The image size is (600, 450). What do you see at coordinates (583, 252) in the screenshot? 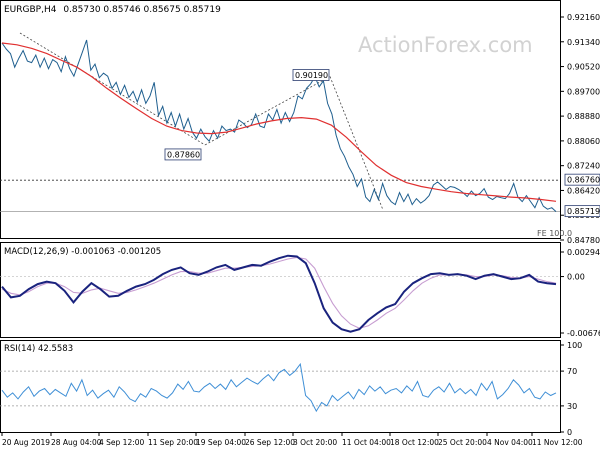
I see `macd-tick-label: 0.002942` at bounding box center [583, 252].